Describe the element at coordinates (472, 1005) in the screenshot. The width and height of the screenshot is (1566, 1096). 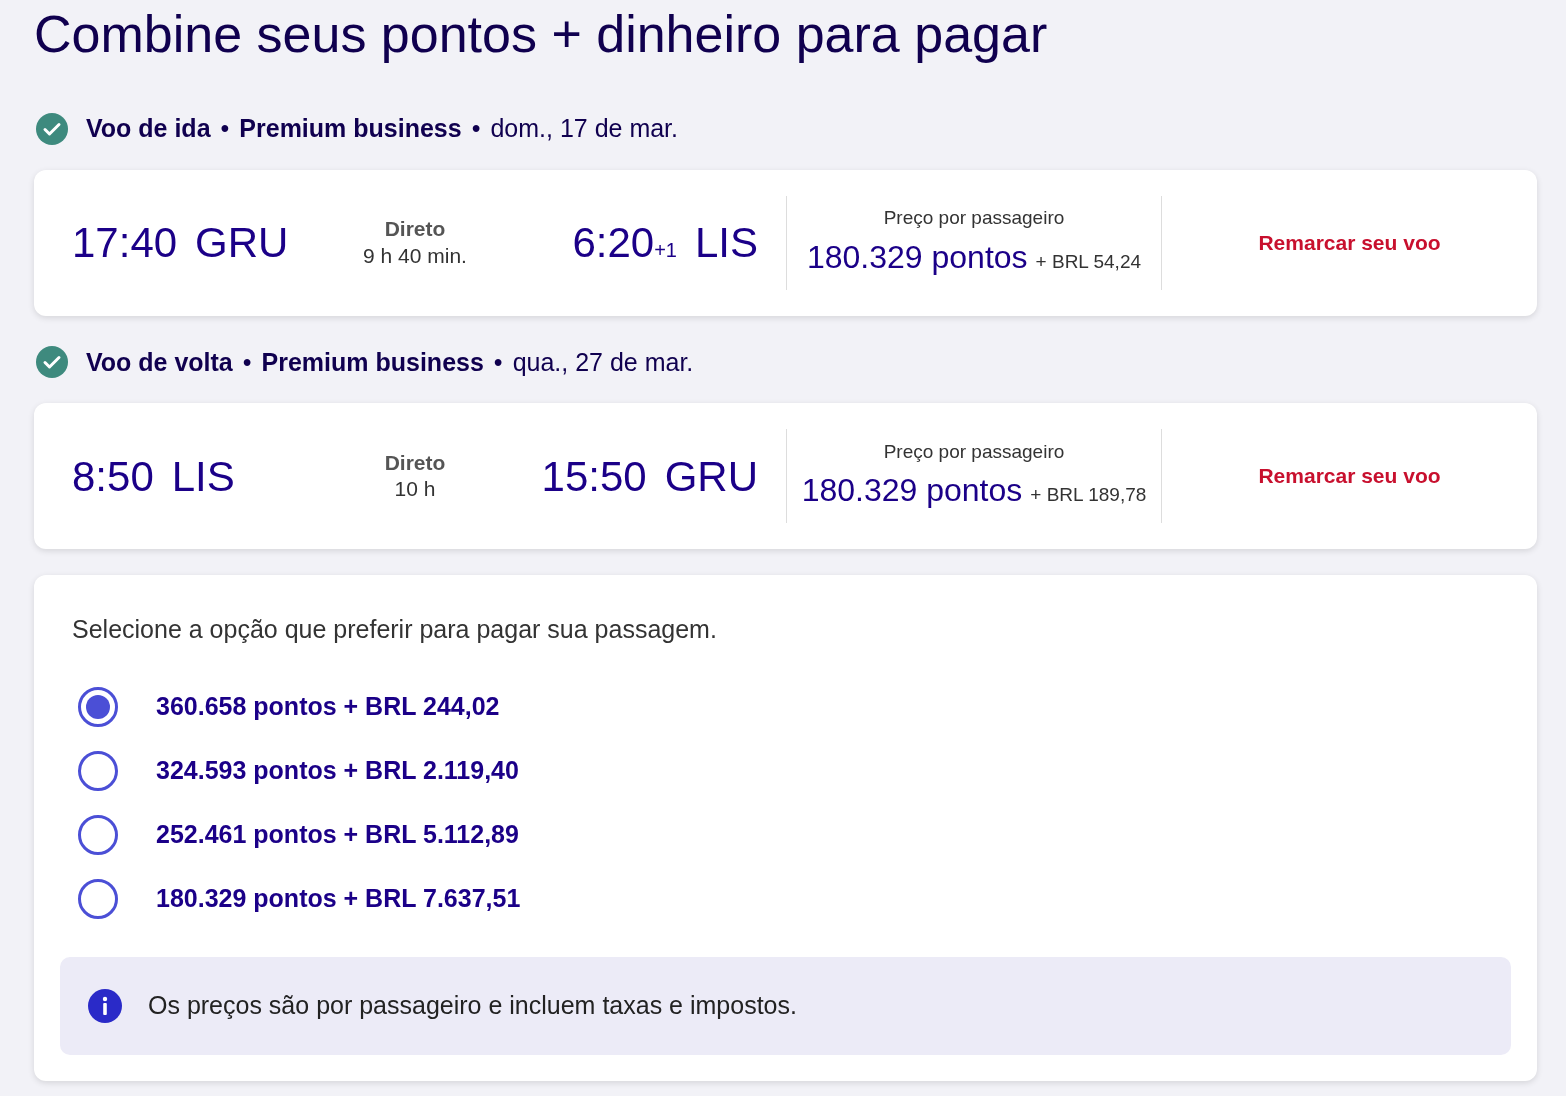
I see `info-text: Os preços são por passageiro e incluem taxas e impostos.` at that location.